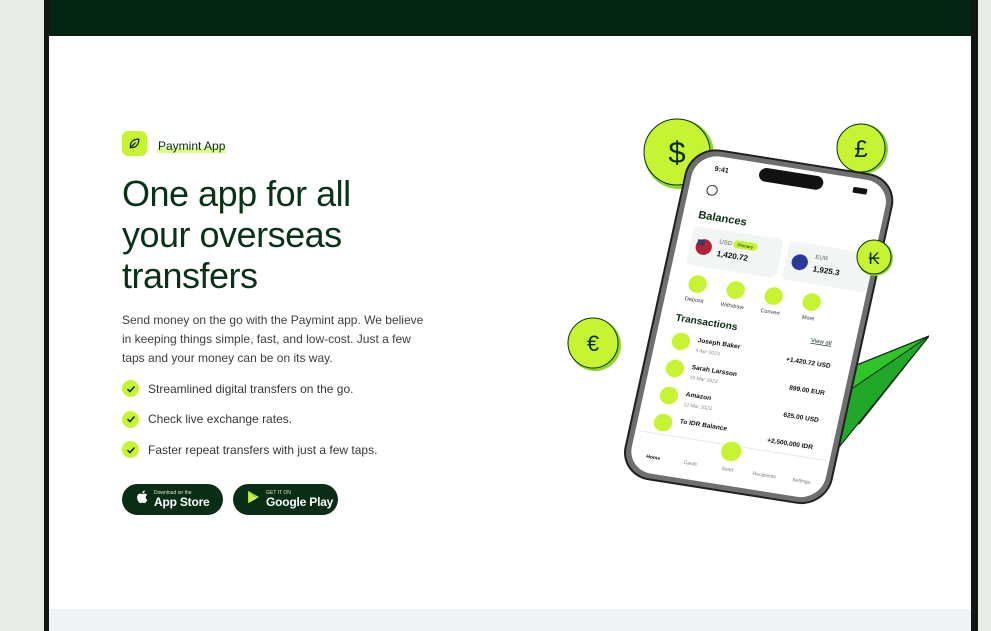 The width and height of the screenshot is (991, 631). What do you see at coordinates (236, 234) in the screenshot?
I see `page-title: One app for all your overseas transfers` at bounding box center [236, 234].